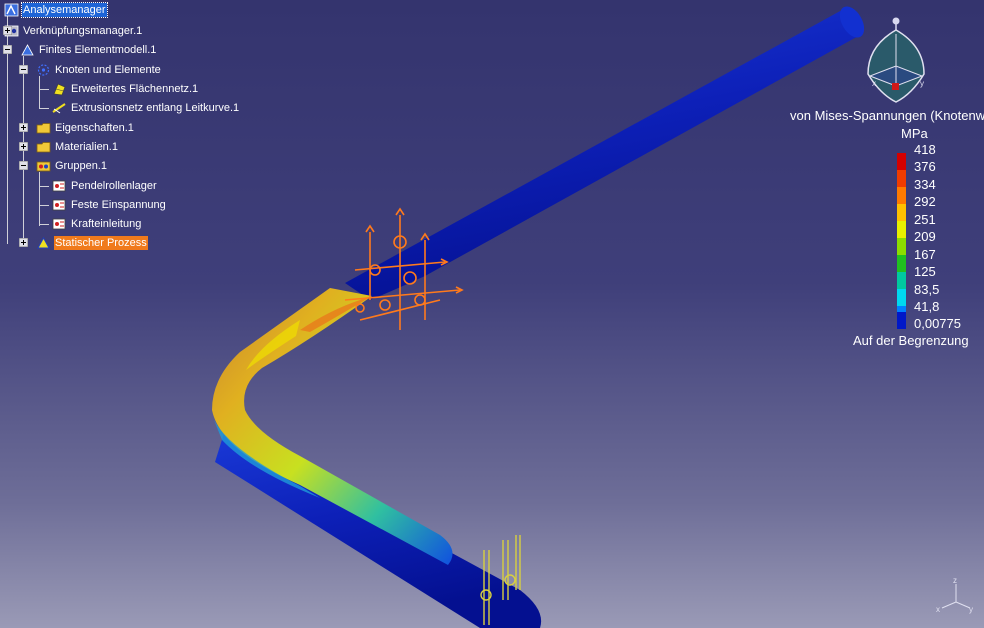  What do you see at coordinates (938, 609) in the screenshot?
I see `triad-x-label: x` at bounding box center [938, 609].